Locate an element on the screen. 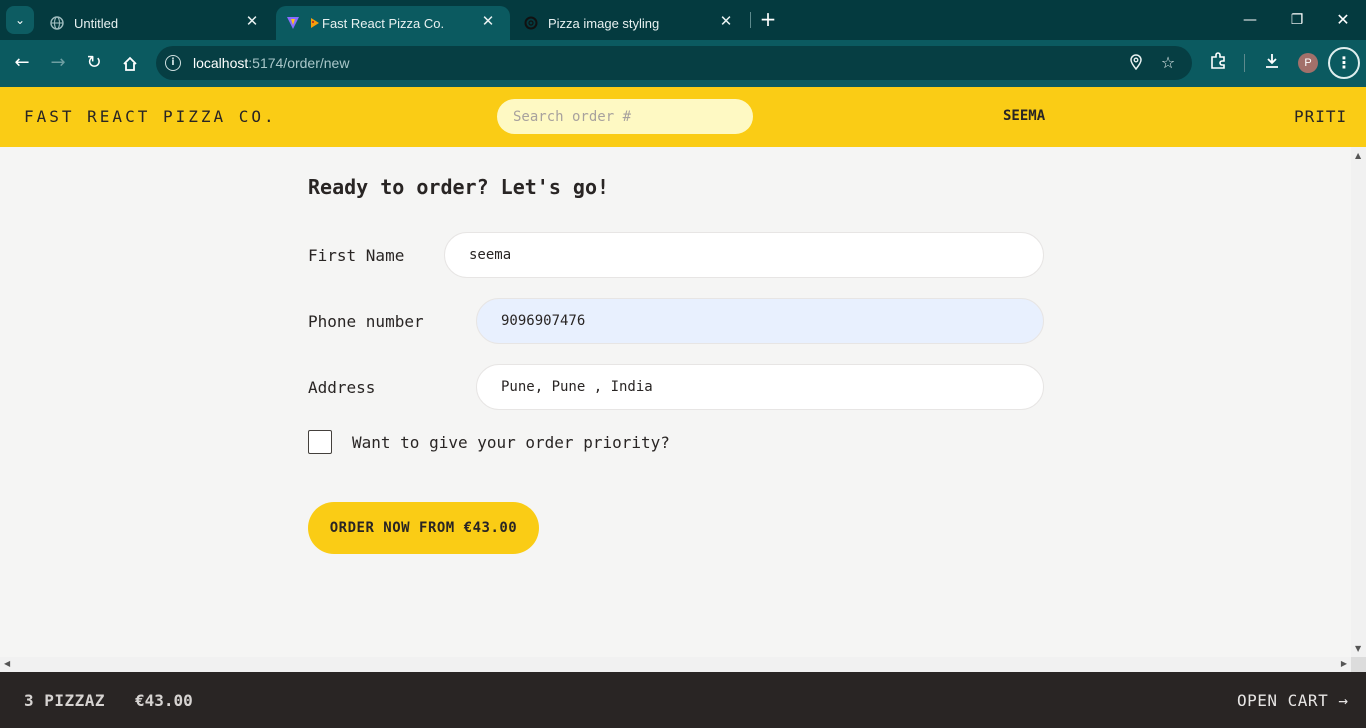 The width and height of the screenshot is (1366, 728). priority-checkbox is located at coordinates (320, 442).